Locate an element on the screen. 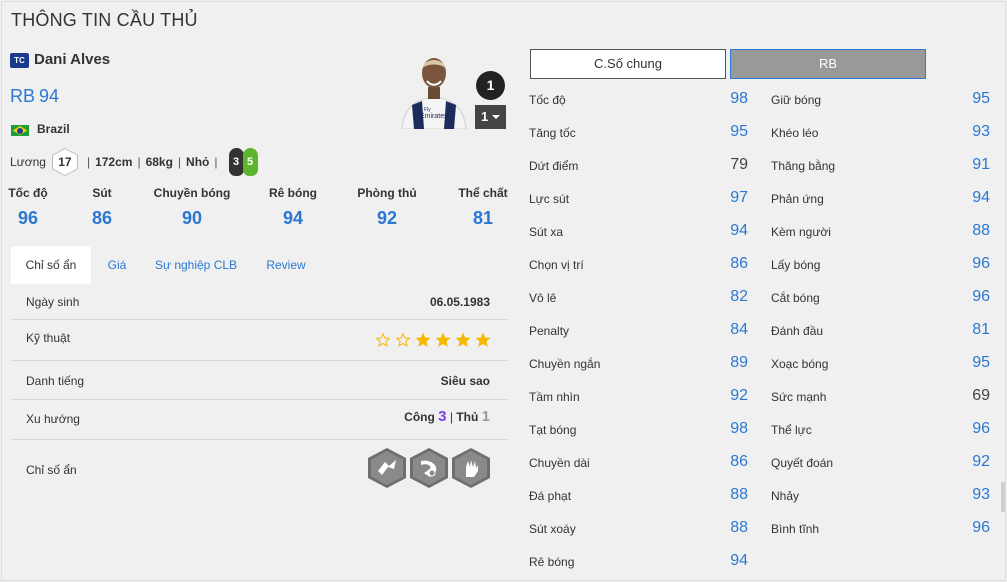  svg-text: Emirates is located at coordinates (434, 116).